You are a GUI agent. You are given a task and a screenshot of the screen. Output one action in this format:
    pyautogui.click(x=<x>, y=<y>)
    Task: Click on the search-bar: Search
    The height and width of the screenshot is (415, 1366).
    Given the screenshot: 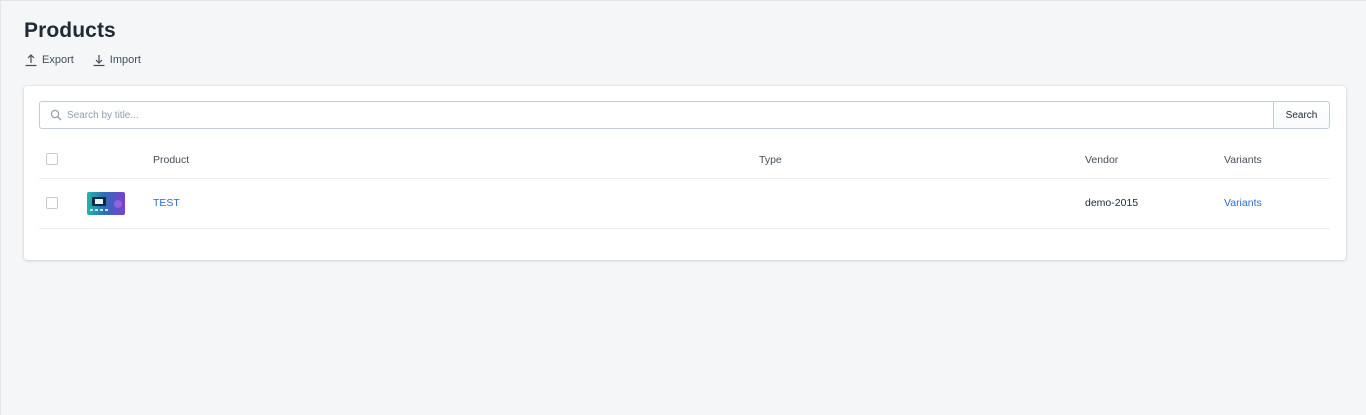 What is the action you would take?
    pyautogui.click(x=684, y=115)
    